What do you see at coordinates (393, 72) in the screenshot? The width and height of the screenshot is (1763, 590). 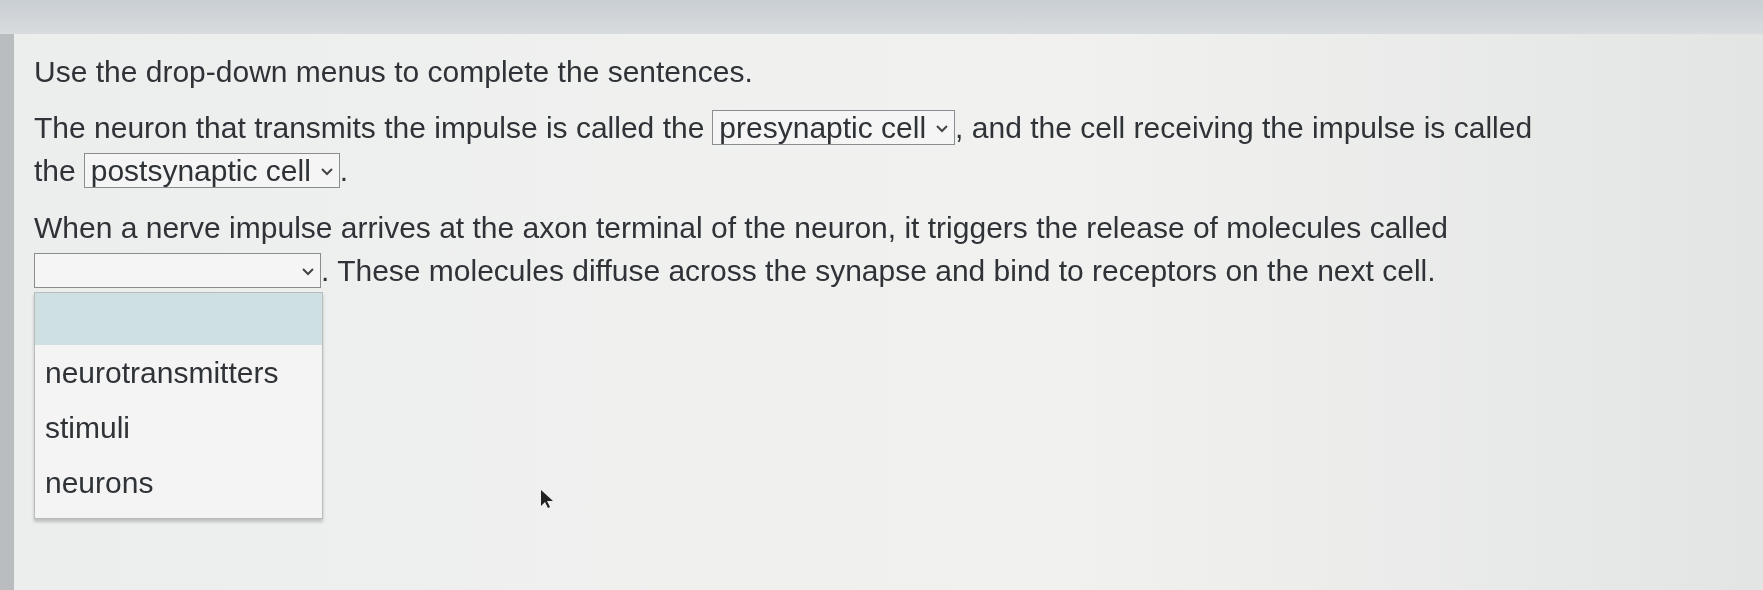 I see `instruction-text: Use the drop-down menus to complete the sentences.` at bounding box center [393, 72].